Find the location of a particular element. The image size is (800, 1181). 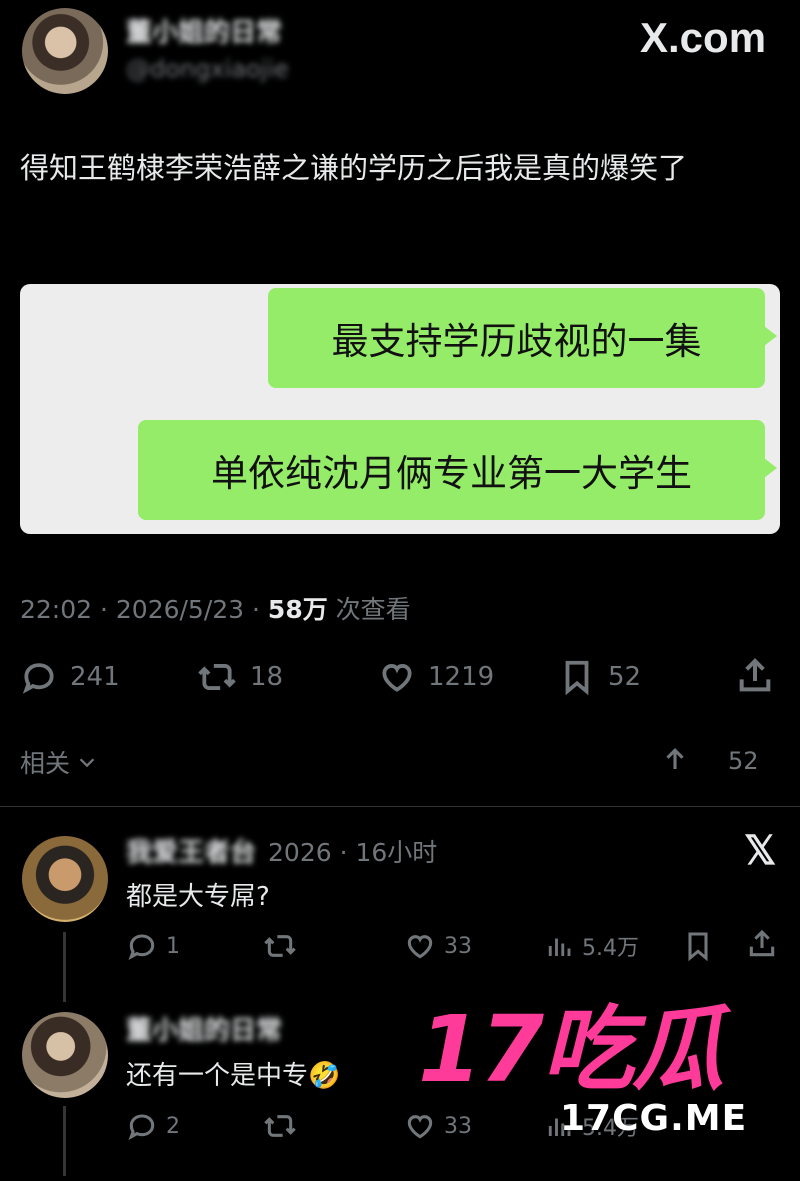

view-label: 次查看 is located at coordinates (369, 609).